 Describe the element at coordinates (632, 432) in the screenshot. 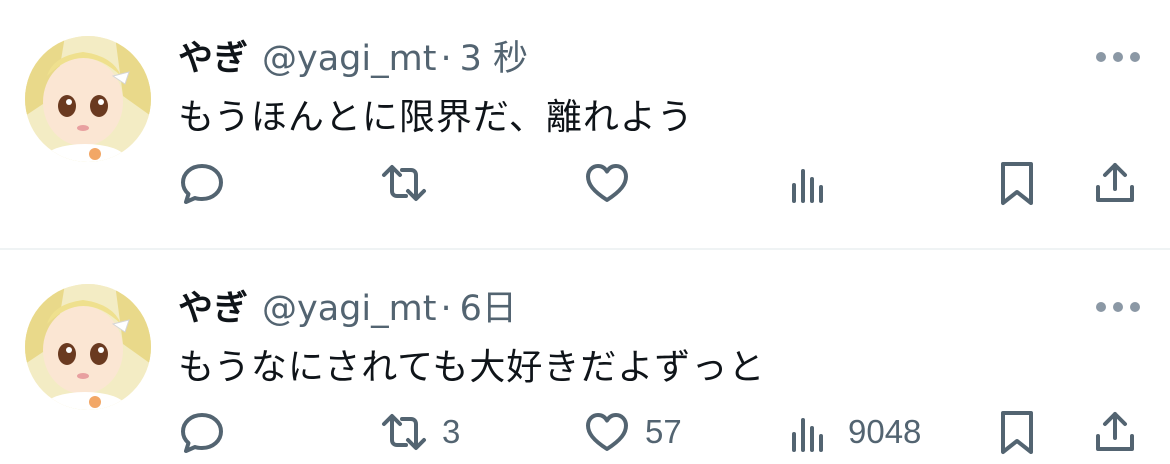

I see `like-button: 57` at that location.